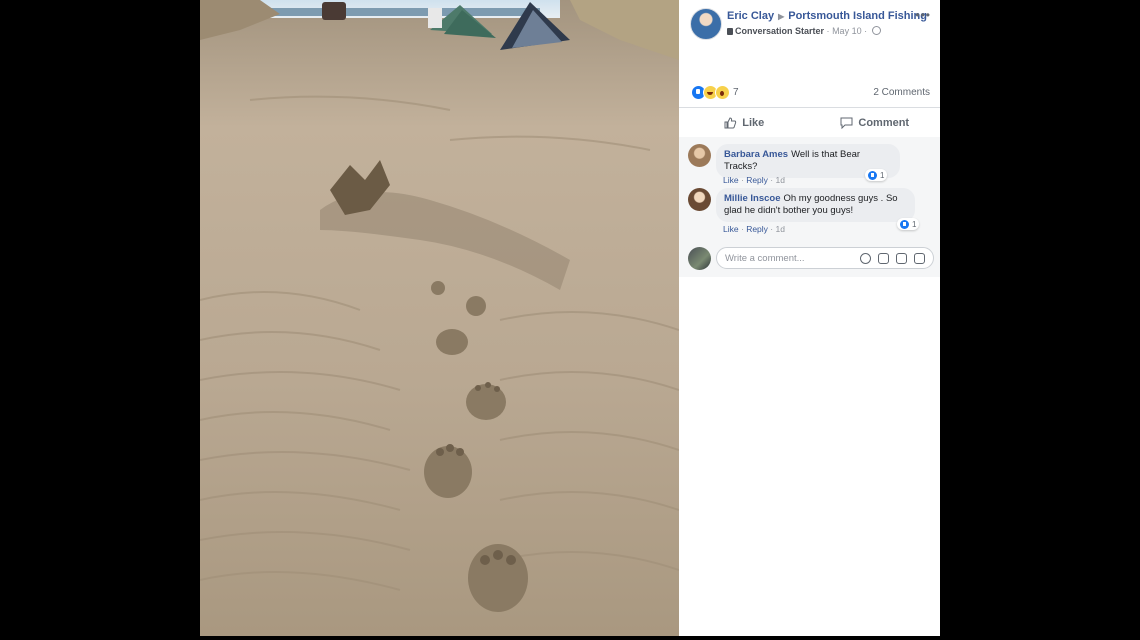  Describe the element at coordinates (706, 24) in the screenshot. I see `author-avatar` at that location.